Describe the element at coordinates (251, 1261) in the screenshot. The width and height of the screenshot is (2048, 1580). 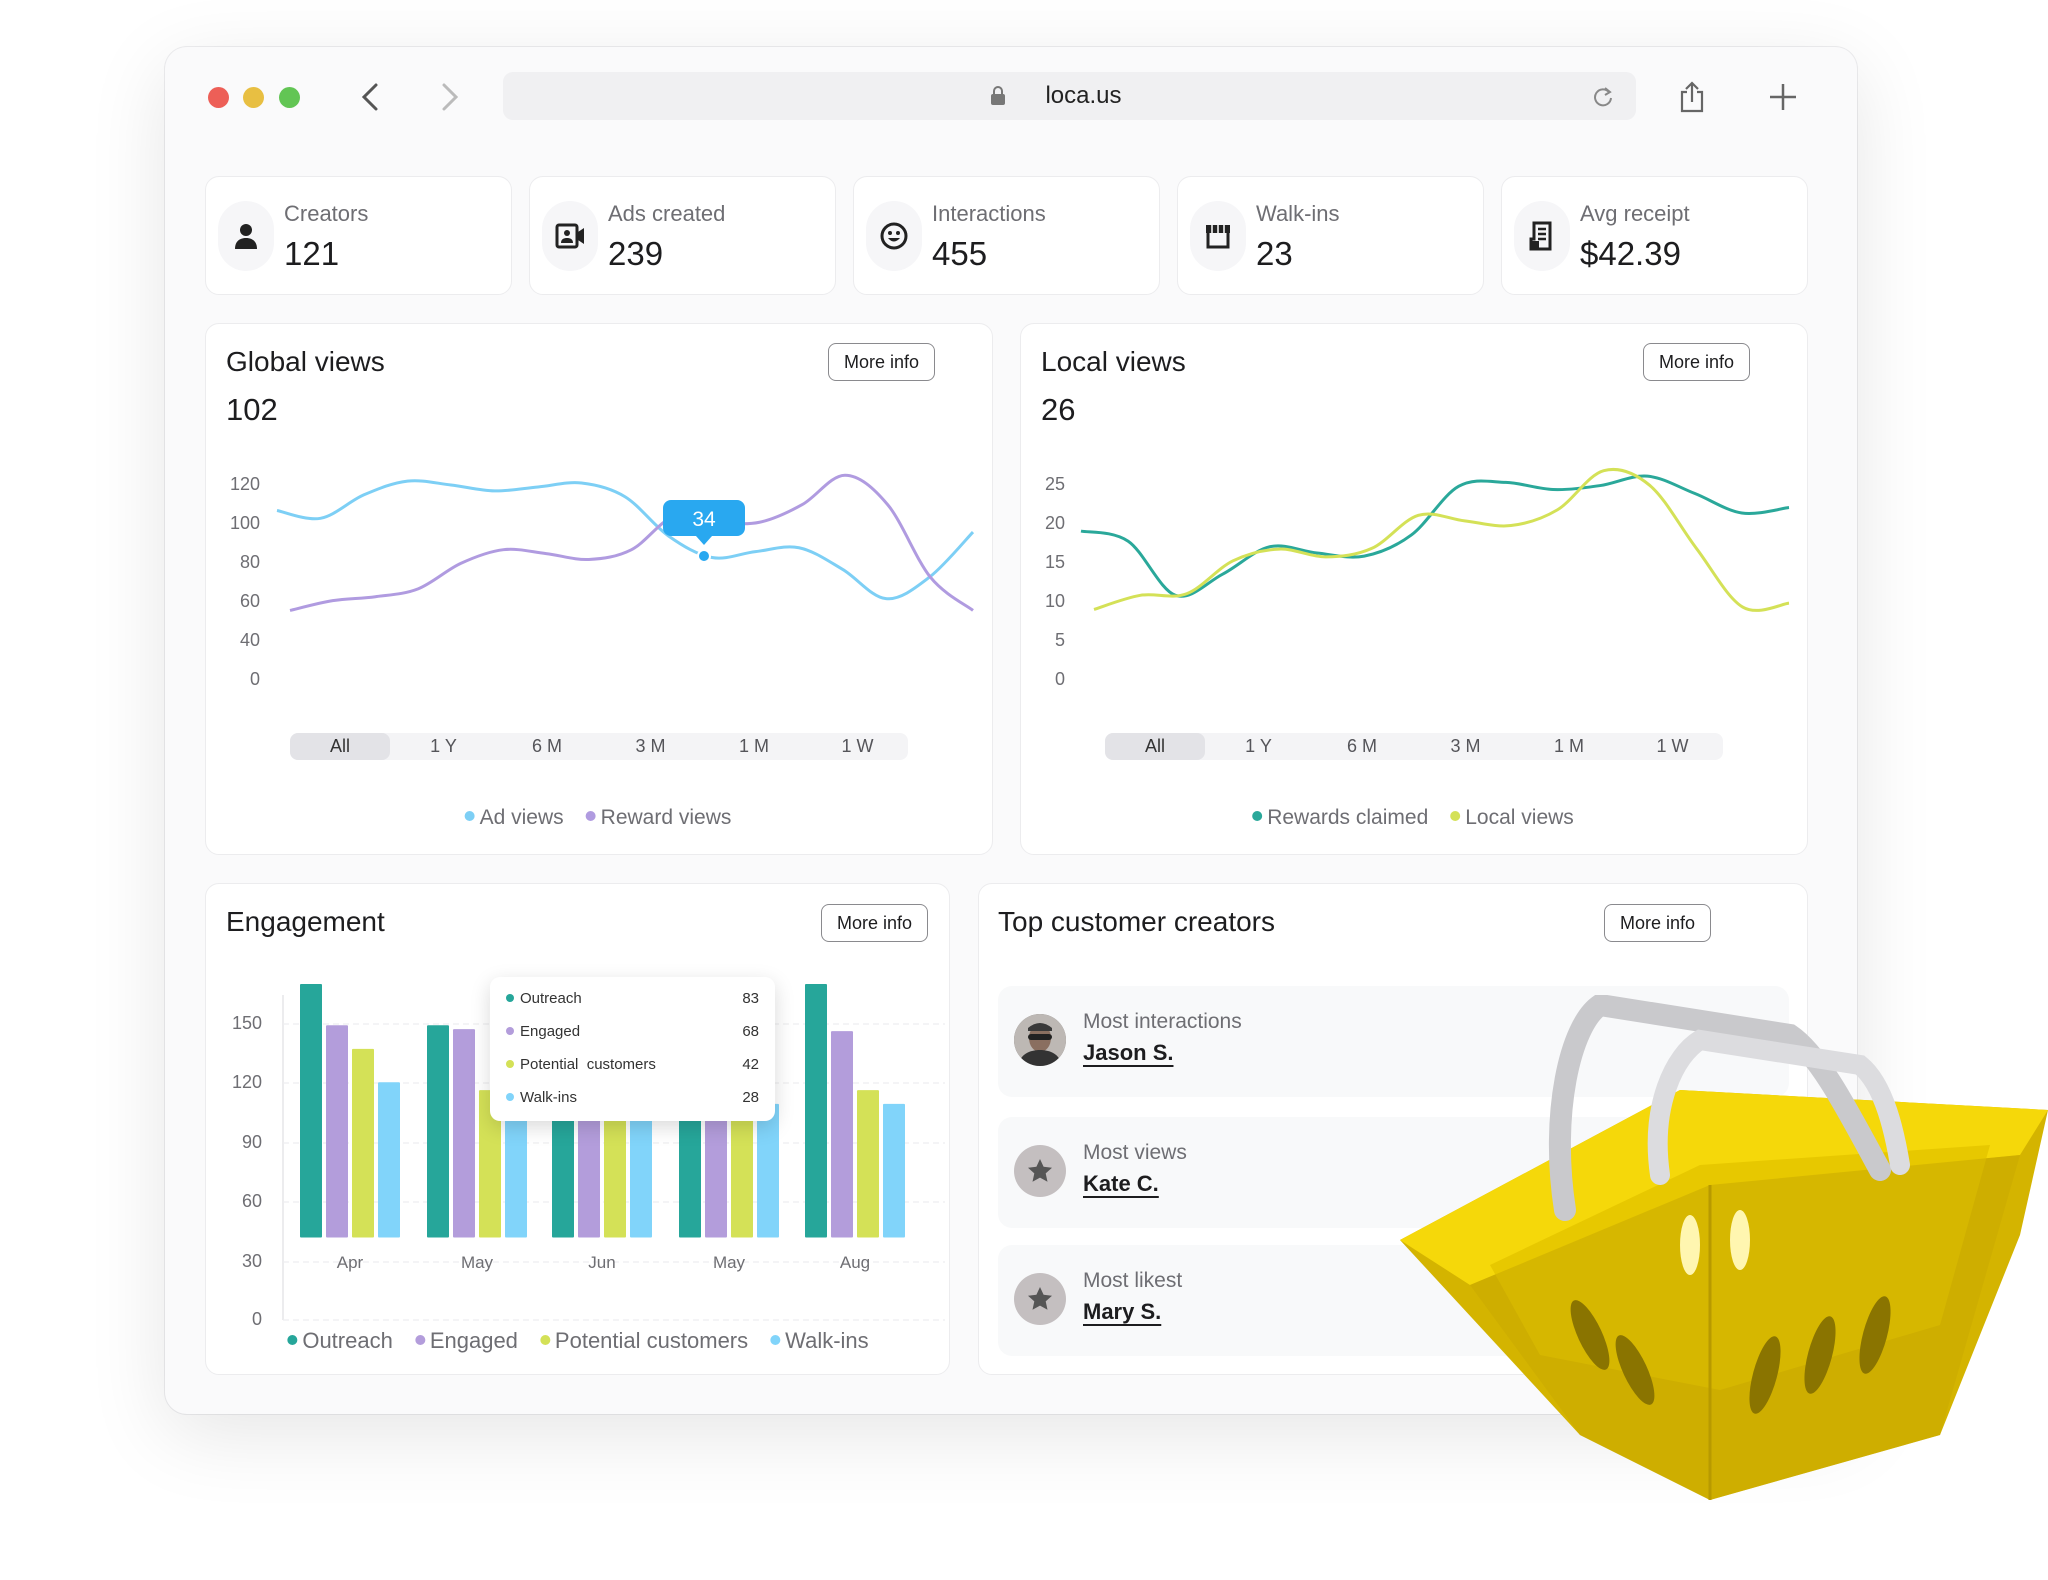
I see `y-tick-label: 30` at that location.